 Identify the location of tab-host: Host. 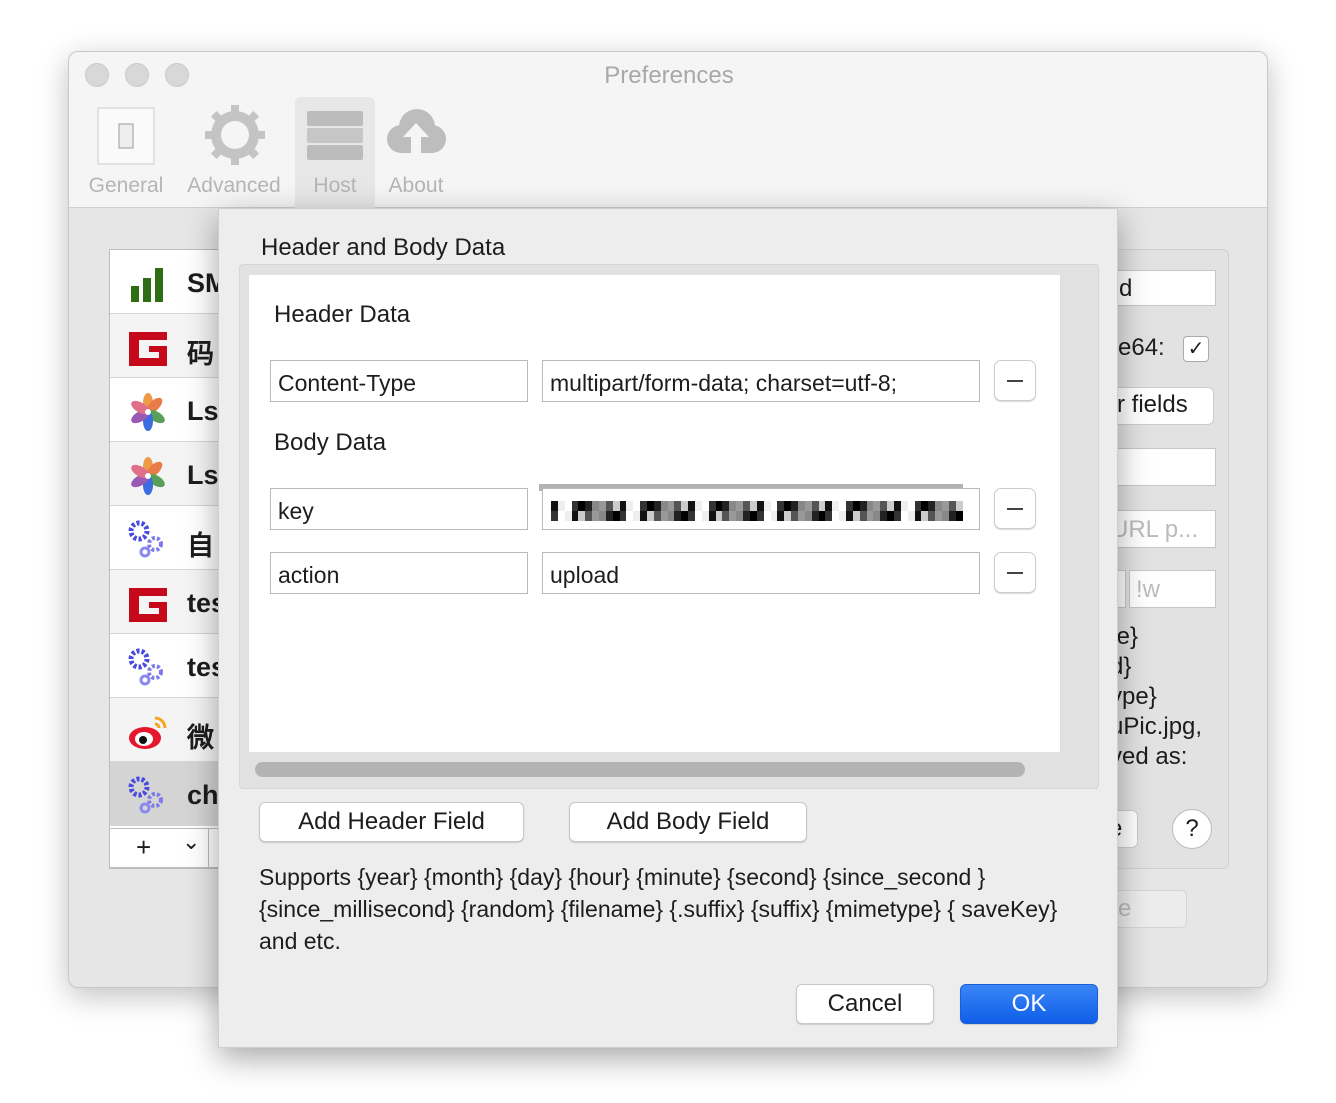
(335, 152).